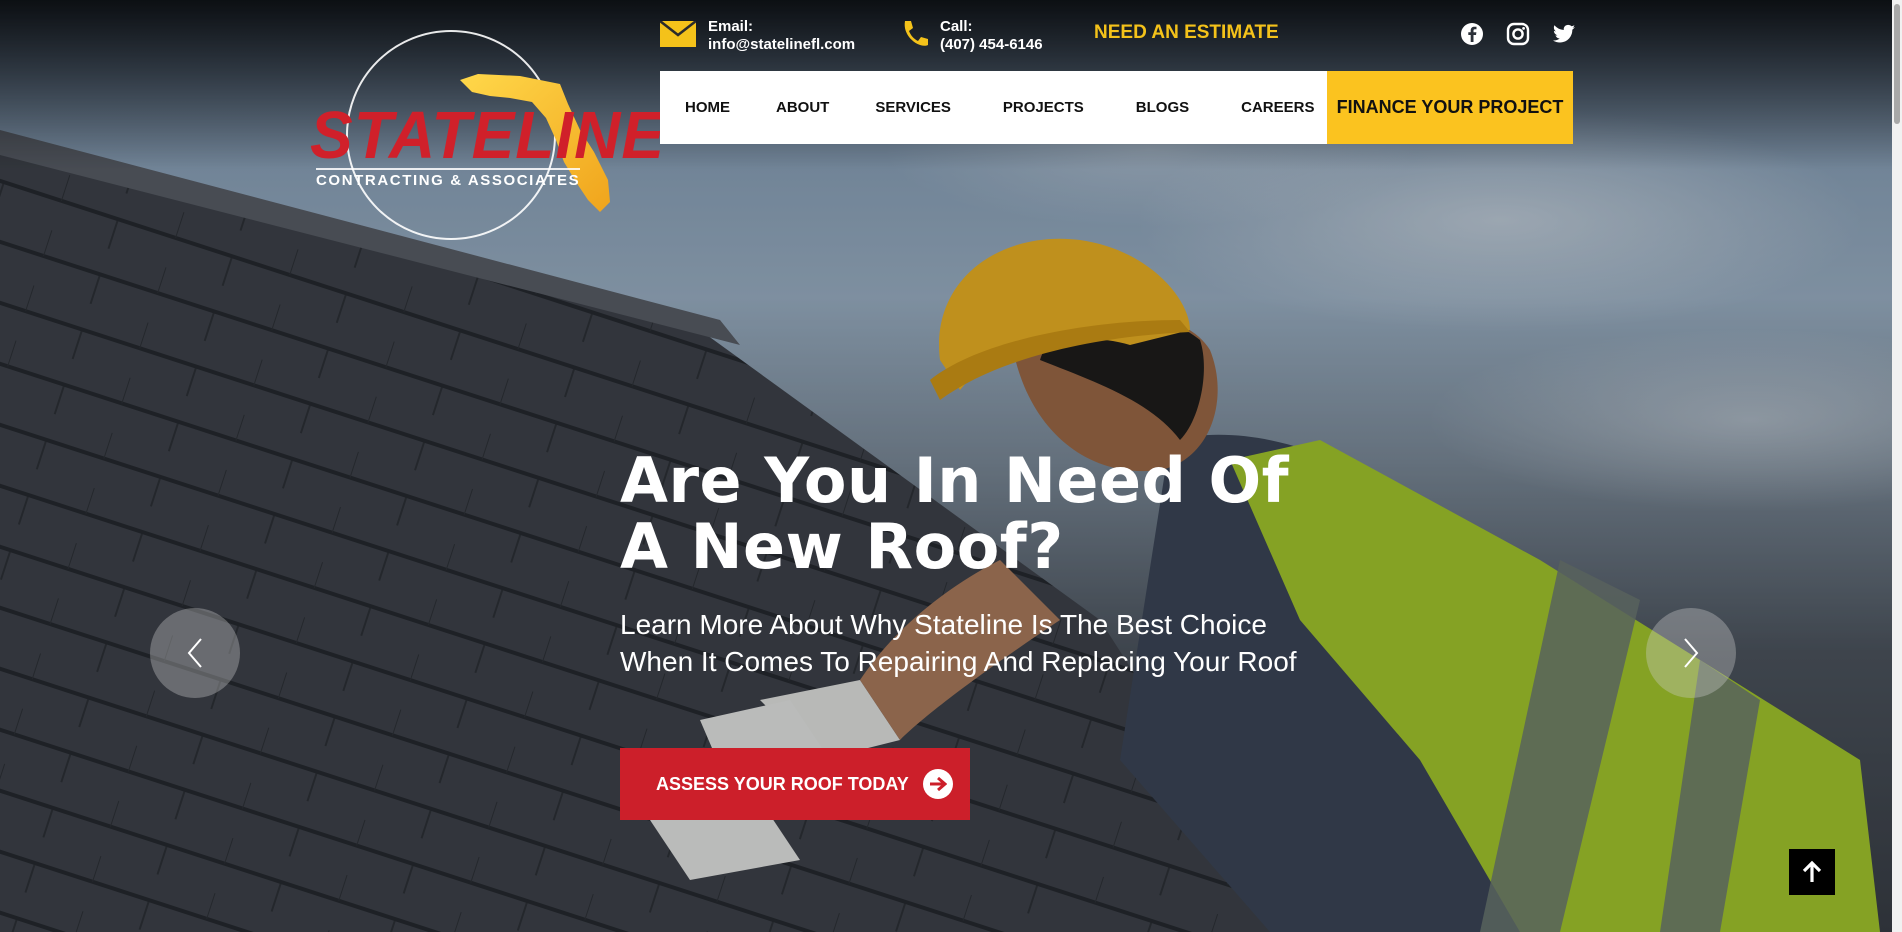  Describe the element at coordinates (955, 480) in the screenshot. I see `hero-headline-line1: Are You In Need Of` at that location.